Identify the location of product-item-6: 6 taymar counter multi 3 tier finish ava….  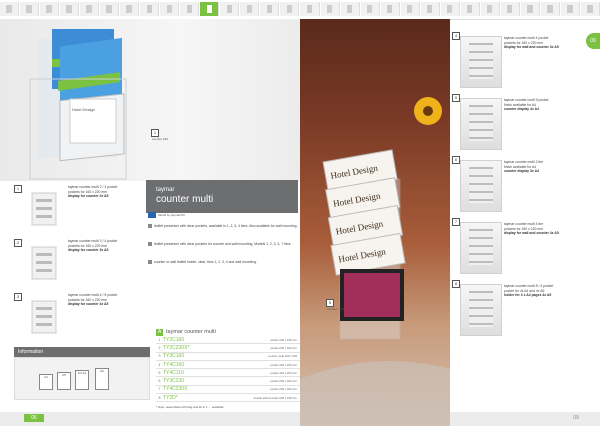
(517, 183).